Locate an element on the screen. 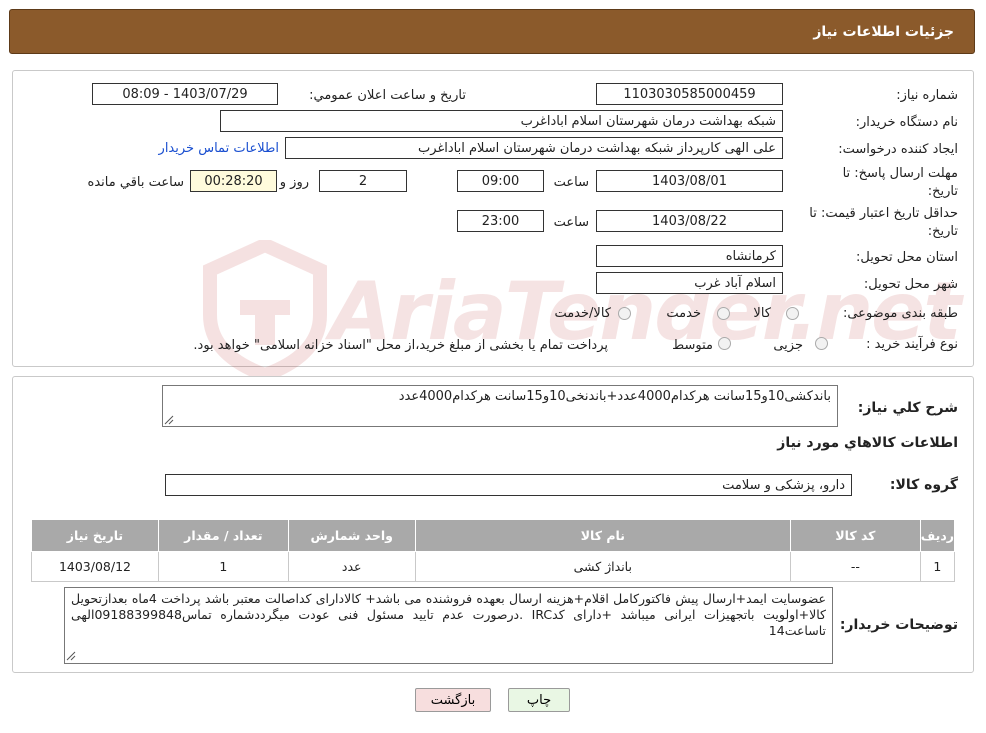  buyer-notes-label: توضيحات خريدار: is located at coordinates (898, 625).